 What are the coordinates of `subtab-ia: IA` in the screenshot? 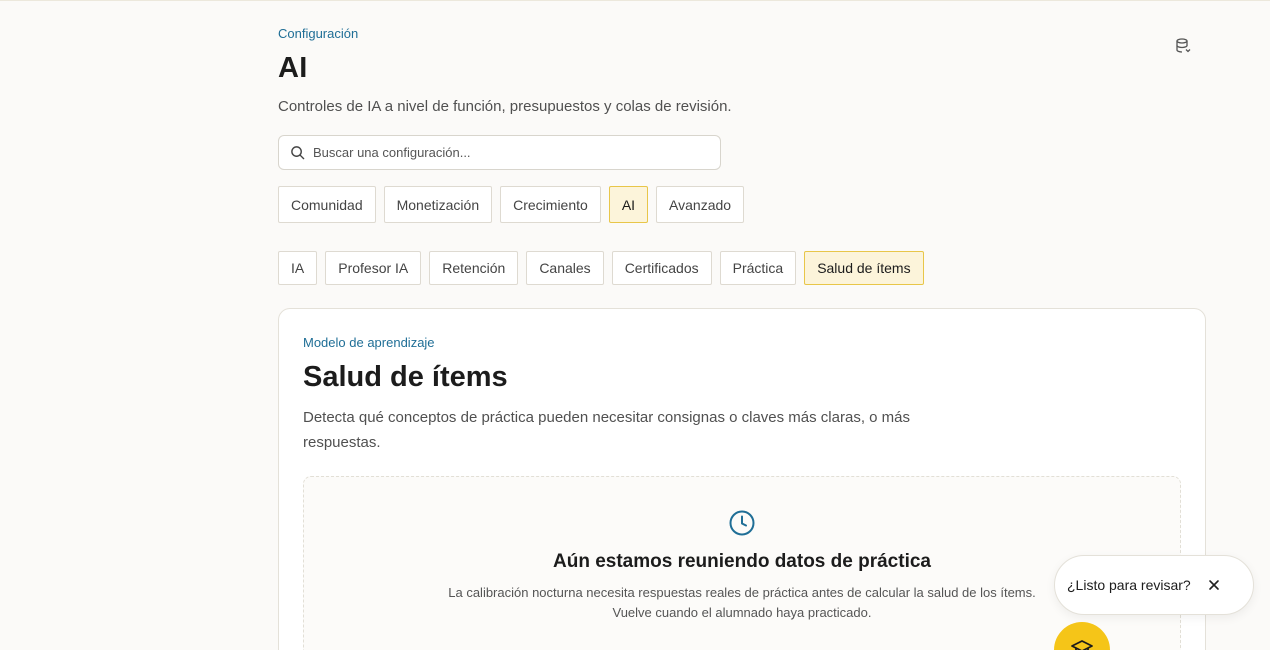 It's located at (298, 268).